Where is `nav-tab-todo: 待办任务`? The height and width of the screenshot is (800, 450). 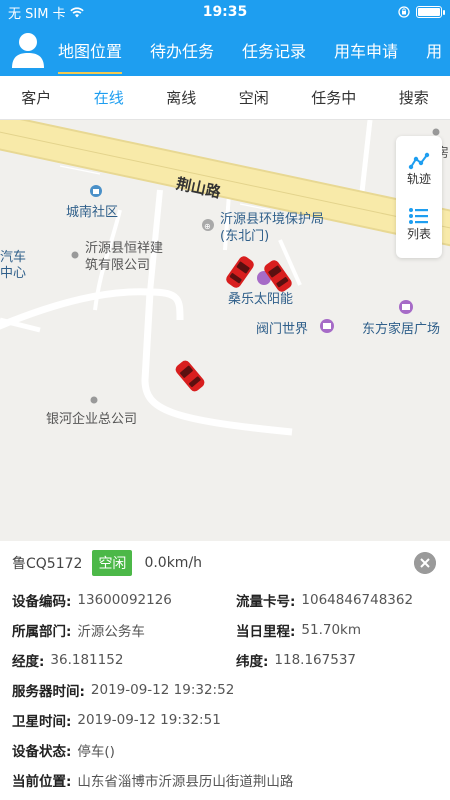
nav-tab-todo: 待办任务 is located at coordinates (182, 50).